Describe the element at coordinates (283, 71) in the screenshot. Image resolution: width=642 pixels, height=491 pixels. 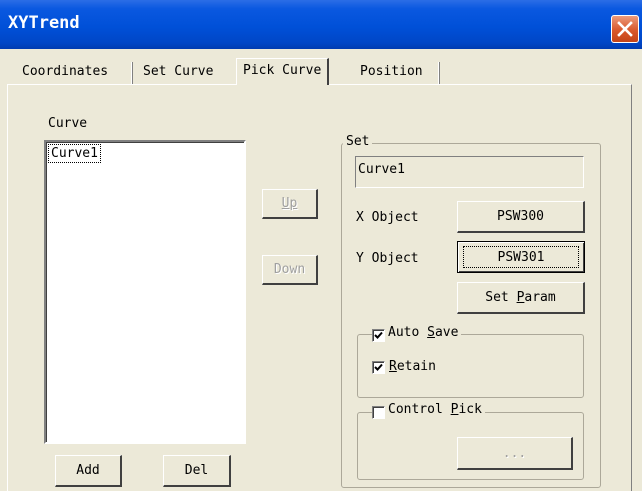
I see `tab-pick-curve: Pick Curve` at that location.